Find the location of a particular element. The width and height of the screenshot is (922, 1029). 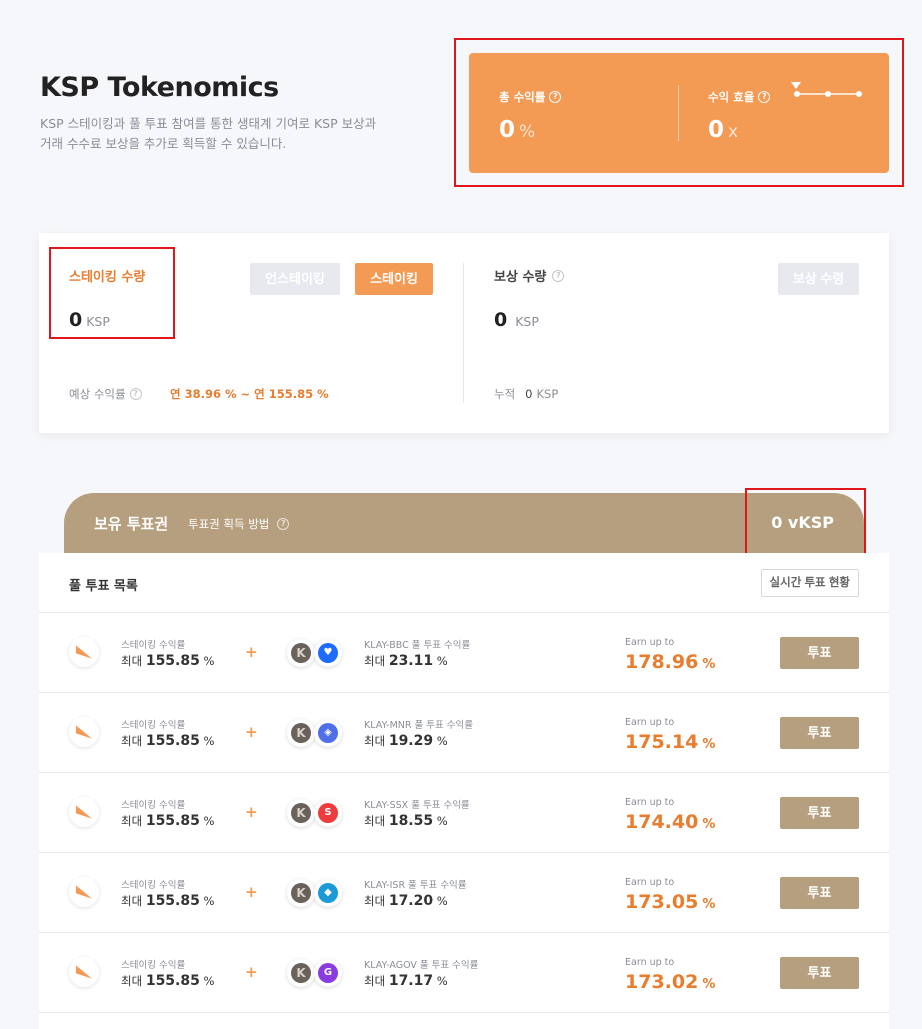

isr-token-icon: ◆ is located at coordinates (328, 893).